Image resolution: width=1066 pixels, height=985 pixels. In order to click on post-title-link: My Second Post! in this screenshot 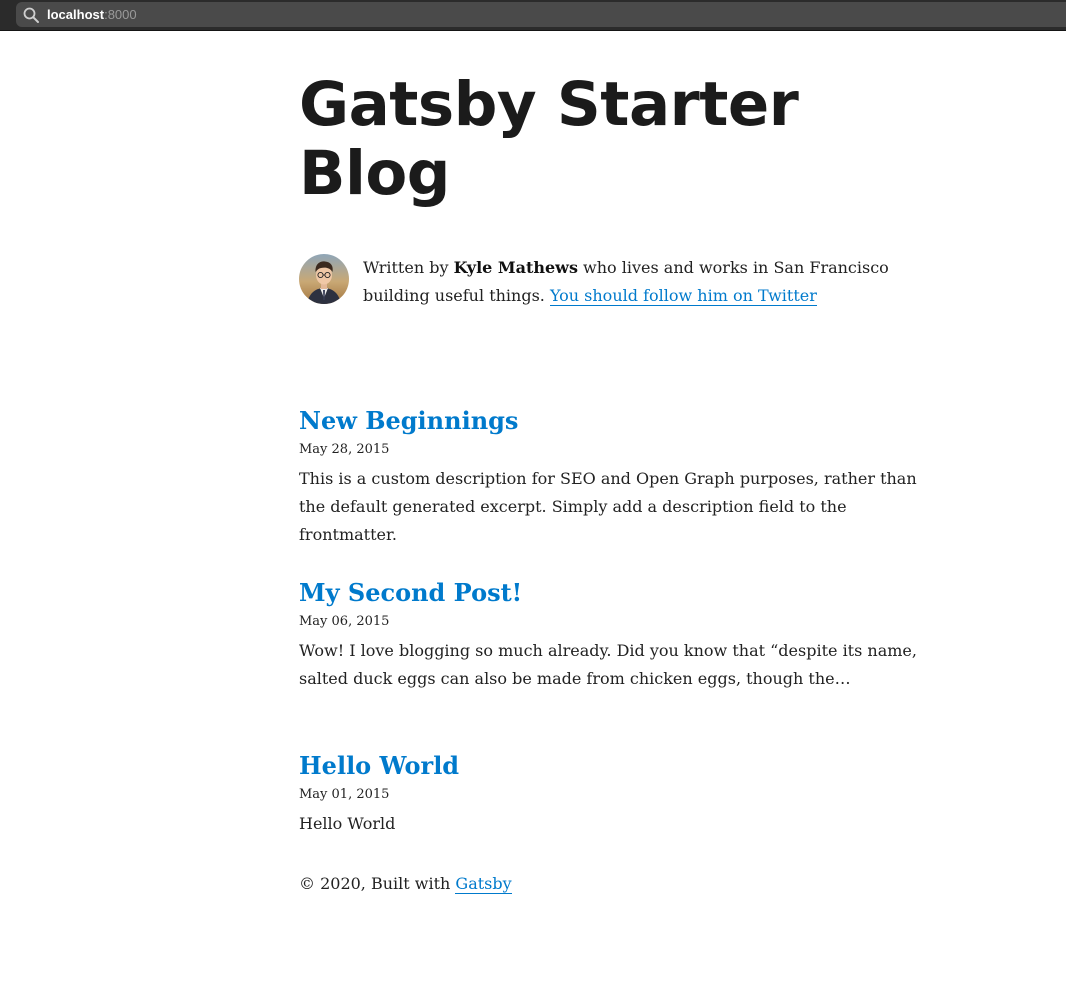, I will do `click(410, 592)`.